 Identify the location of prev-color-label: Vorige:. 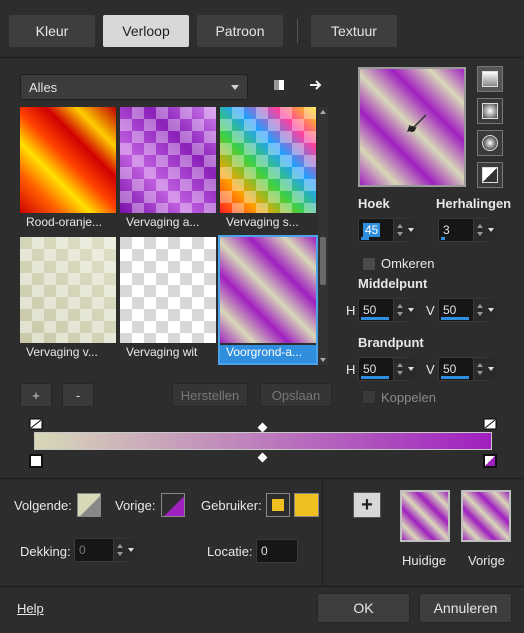
(135, 505).